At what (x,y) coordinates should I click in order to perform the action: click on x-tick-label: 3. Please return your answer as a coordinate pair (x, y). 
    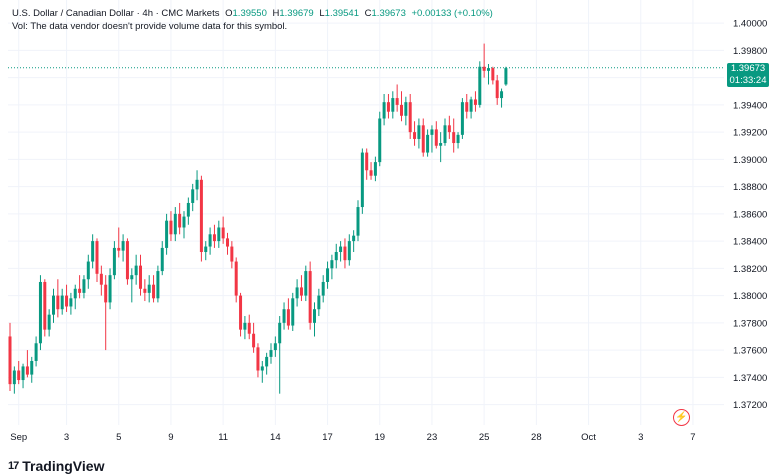
    Looking at the image, I should click on (640, 437).